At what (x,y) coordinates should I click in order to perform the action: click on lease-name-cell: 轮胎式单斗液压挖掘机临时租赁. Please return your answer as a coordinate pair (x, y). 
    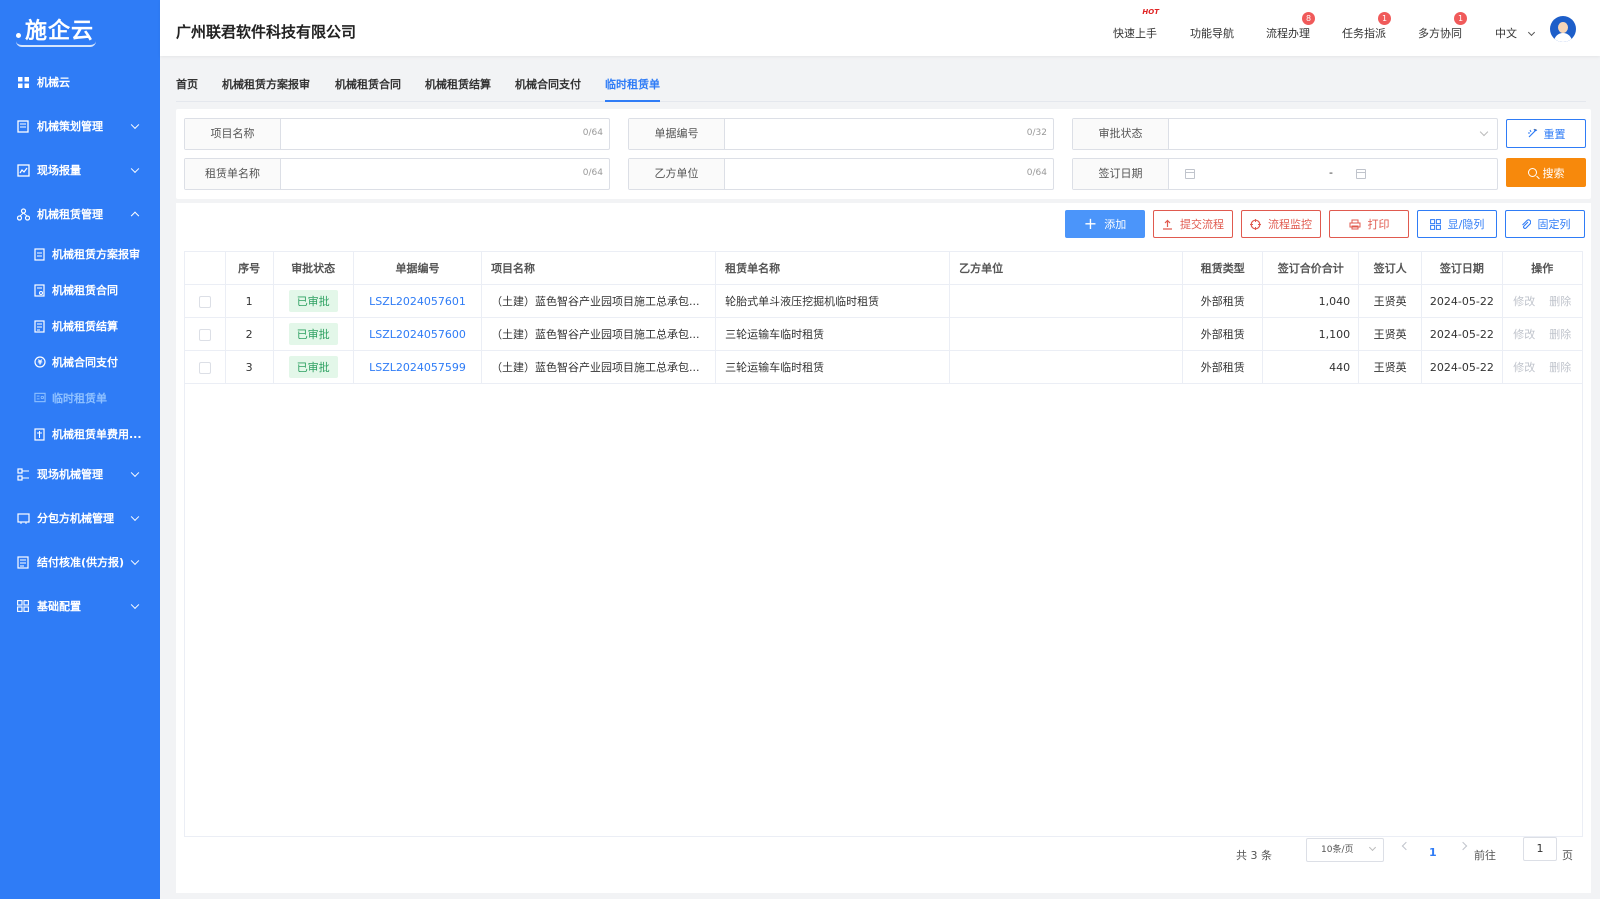
    Looking at the image, I should click on (833, 301).